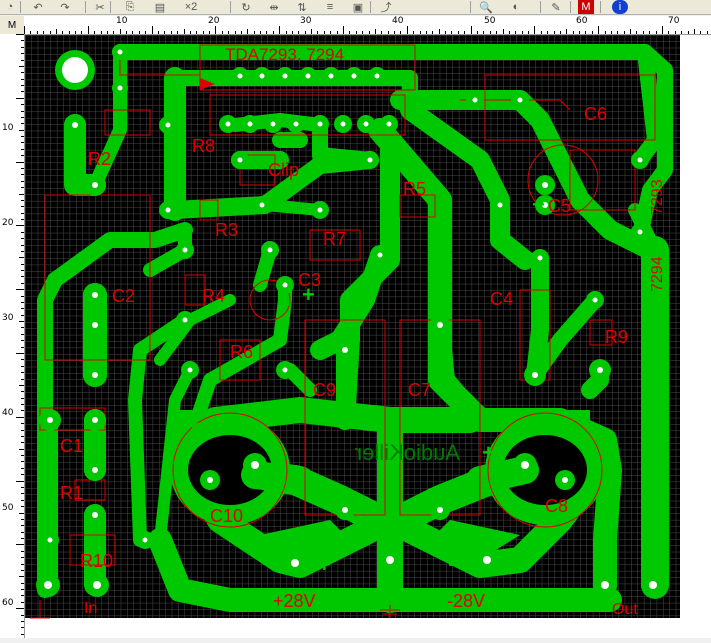 Image resolution: width=711 pixels, height=643 pixels. I want to click on r8-label: R8, so click(203, 146).